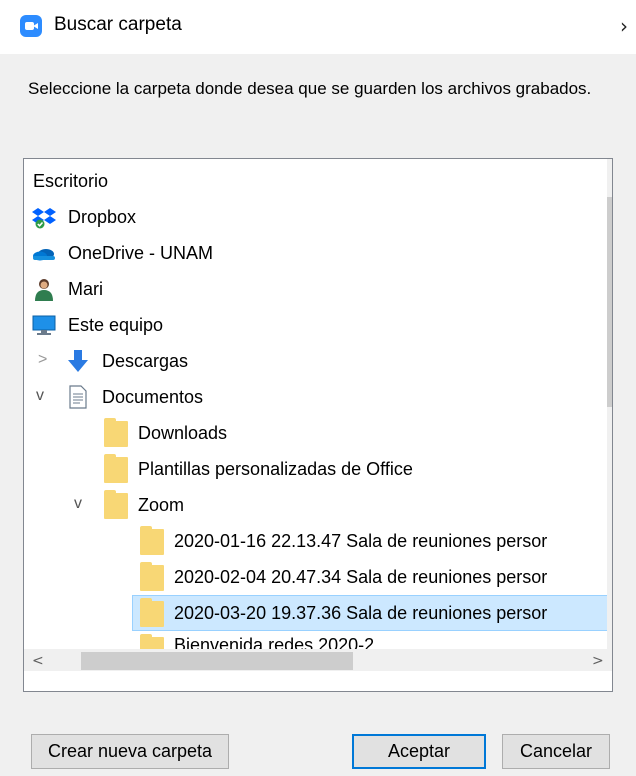 The width and height of the screenshot is (636, 776). What do you see at coordinates (78, 361) in the screenshot?
I see `download-arrow-icon` at bounding box center [78, 361].